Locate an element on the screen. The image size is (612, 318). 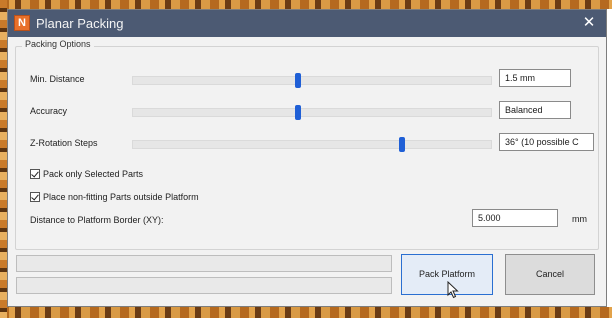
close-button: ✕ is located at coordinates (589, 23).